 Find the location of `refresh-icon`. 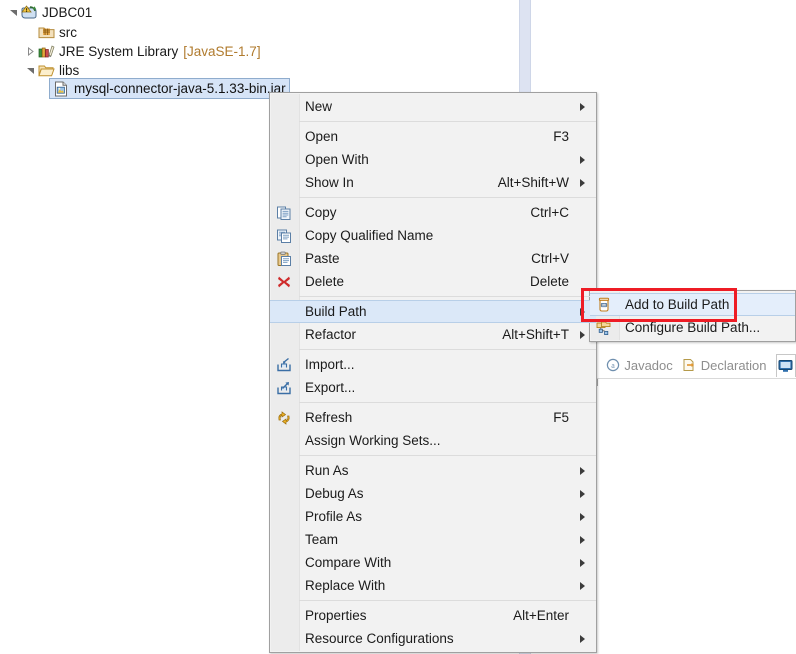

refresh-icon is located at coordinates (284, 417).